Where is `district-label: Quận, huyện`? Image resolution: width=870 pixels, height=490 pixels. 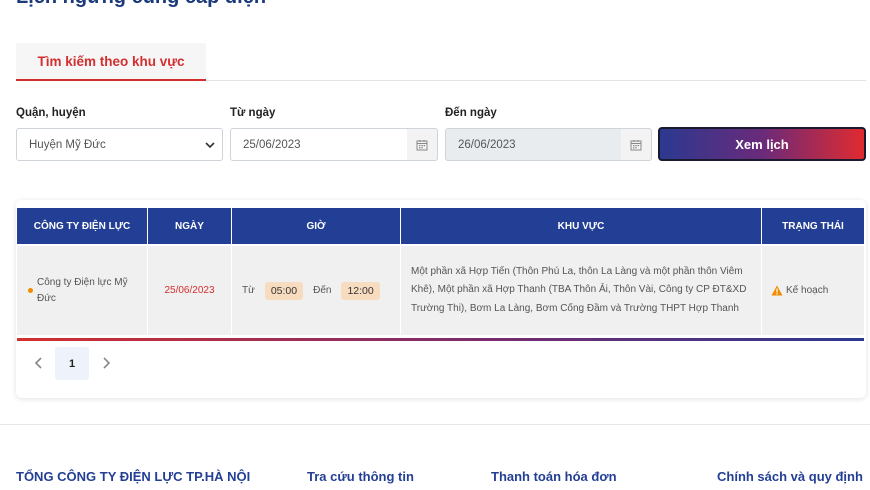
district-label: Quận, huyện is located at coordinates (51, 113).